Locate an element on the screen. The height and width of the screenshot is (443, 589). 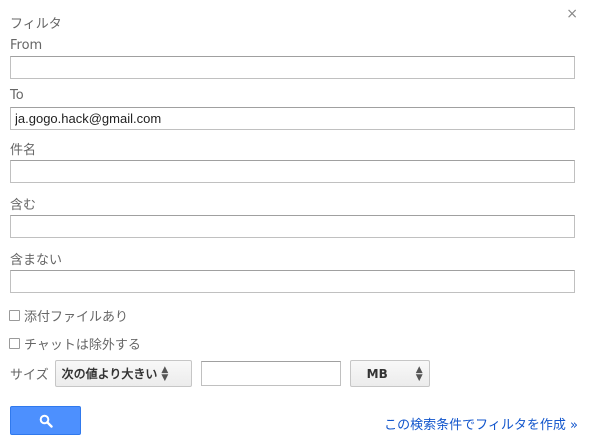
search-icon is located at coordinates (46, 421).